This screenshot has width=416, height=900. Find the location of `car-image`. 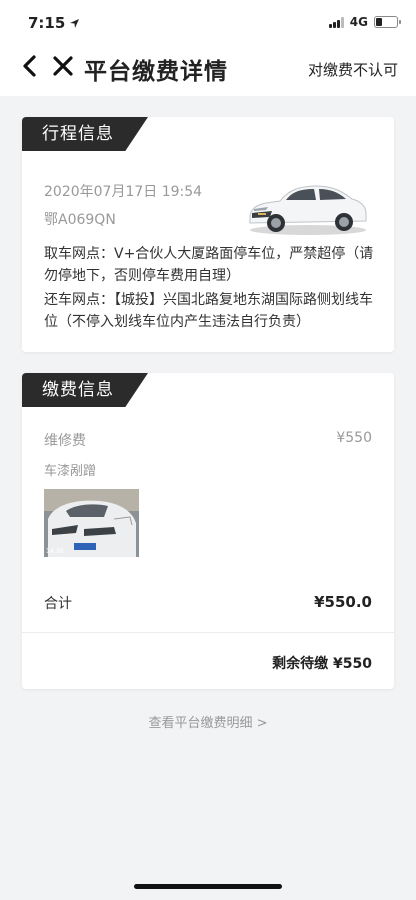

car-image is located at coordinates (308, 210).